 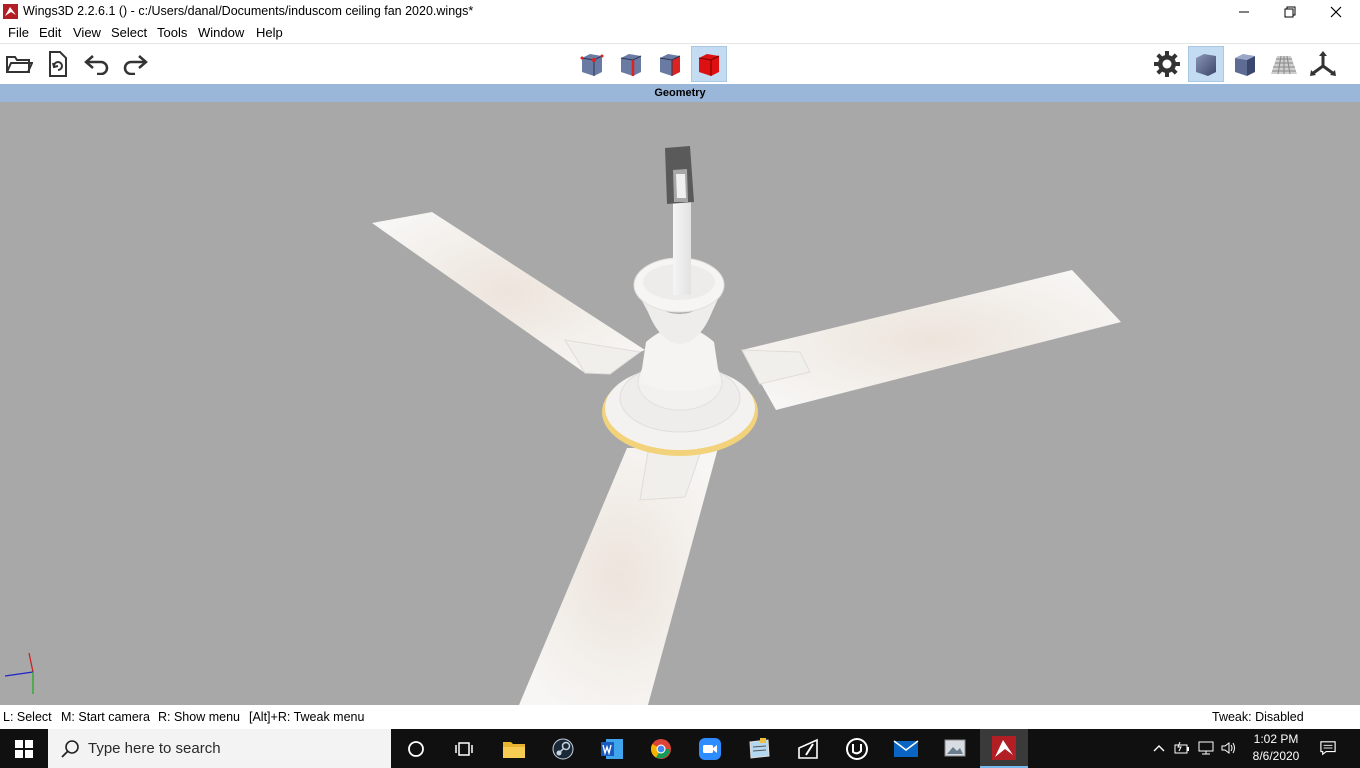 I want to click on taskbar-clock: 1:02 PM 8/6/2020, so click(x=1276, y=748).